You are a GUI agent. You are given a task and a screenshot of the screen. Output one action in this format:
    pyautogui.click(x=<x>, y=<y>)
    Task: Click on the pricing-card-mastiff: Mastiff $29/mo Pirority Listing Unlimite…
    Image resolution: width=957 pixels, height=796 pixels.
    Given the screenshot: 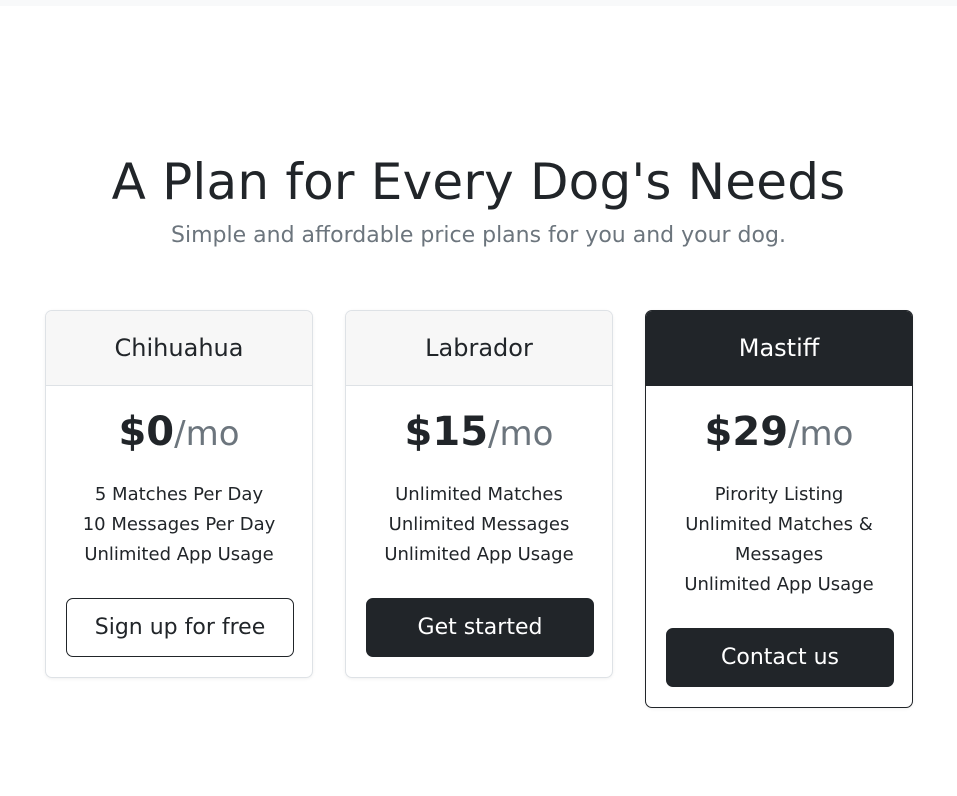 What is the action you would take?
    pyautogui.click(x=779, y=509)
    